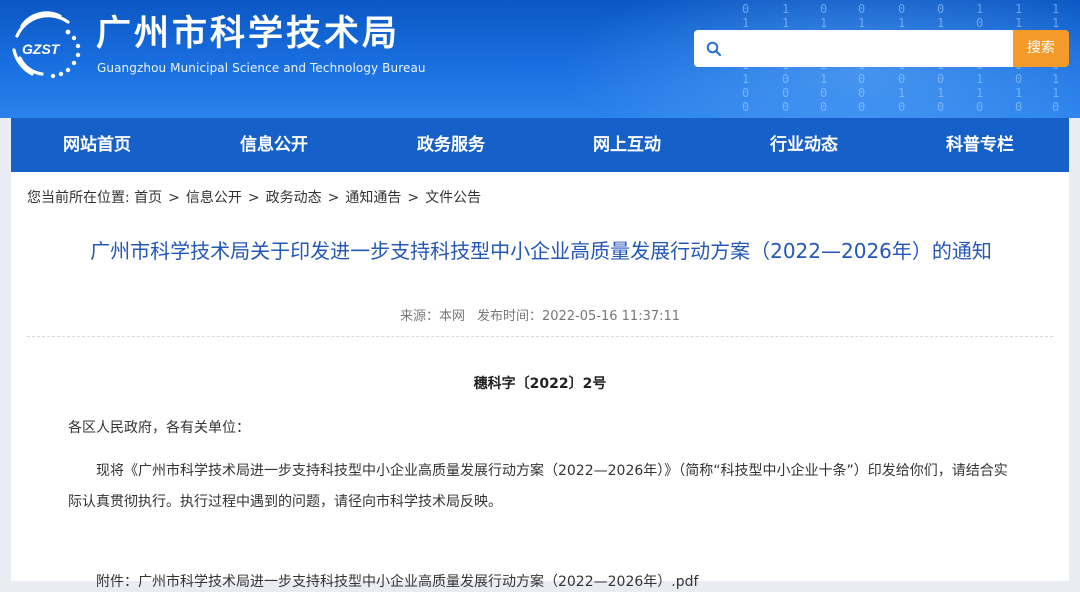 The width and height of the screenshot is (1080, 592). What do you see at coordinates (627, 145) in the screenshot?
I see `nav-item-online-interaction: 网上互动` at bounding box center [627, 145].